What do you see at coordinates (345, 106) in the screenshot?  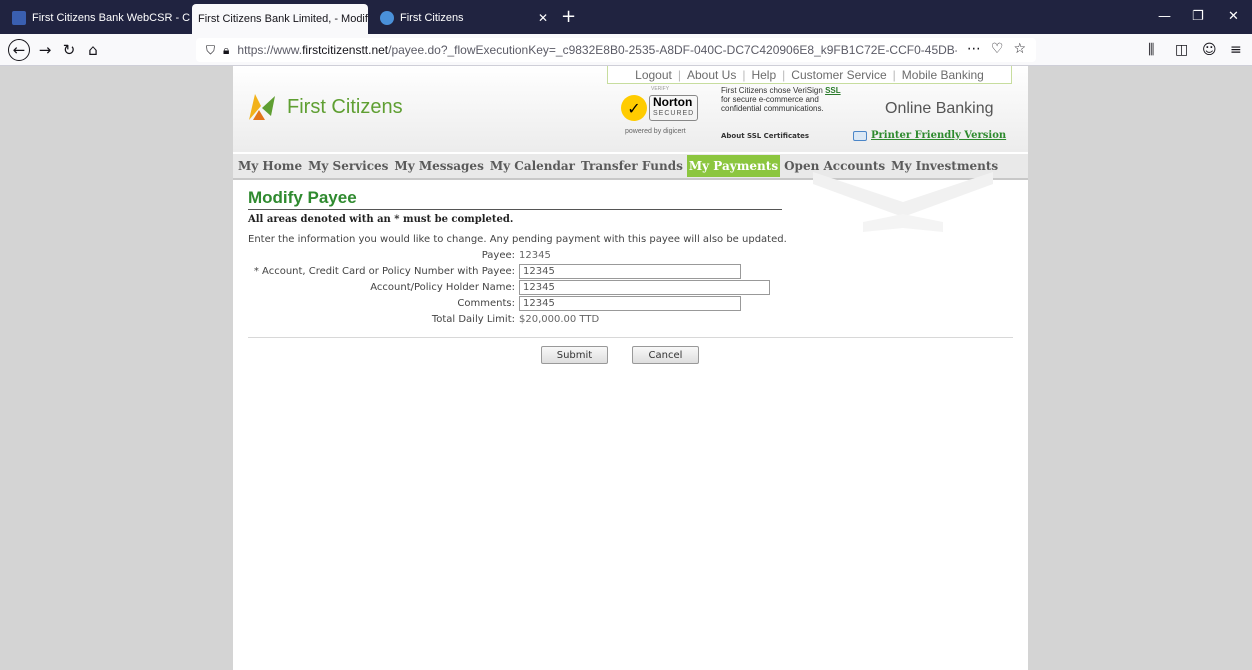 I see `logo-text: First Citizens` at bounding box center [345, 106].